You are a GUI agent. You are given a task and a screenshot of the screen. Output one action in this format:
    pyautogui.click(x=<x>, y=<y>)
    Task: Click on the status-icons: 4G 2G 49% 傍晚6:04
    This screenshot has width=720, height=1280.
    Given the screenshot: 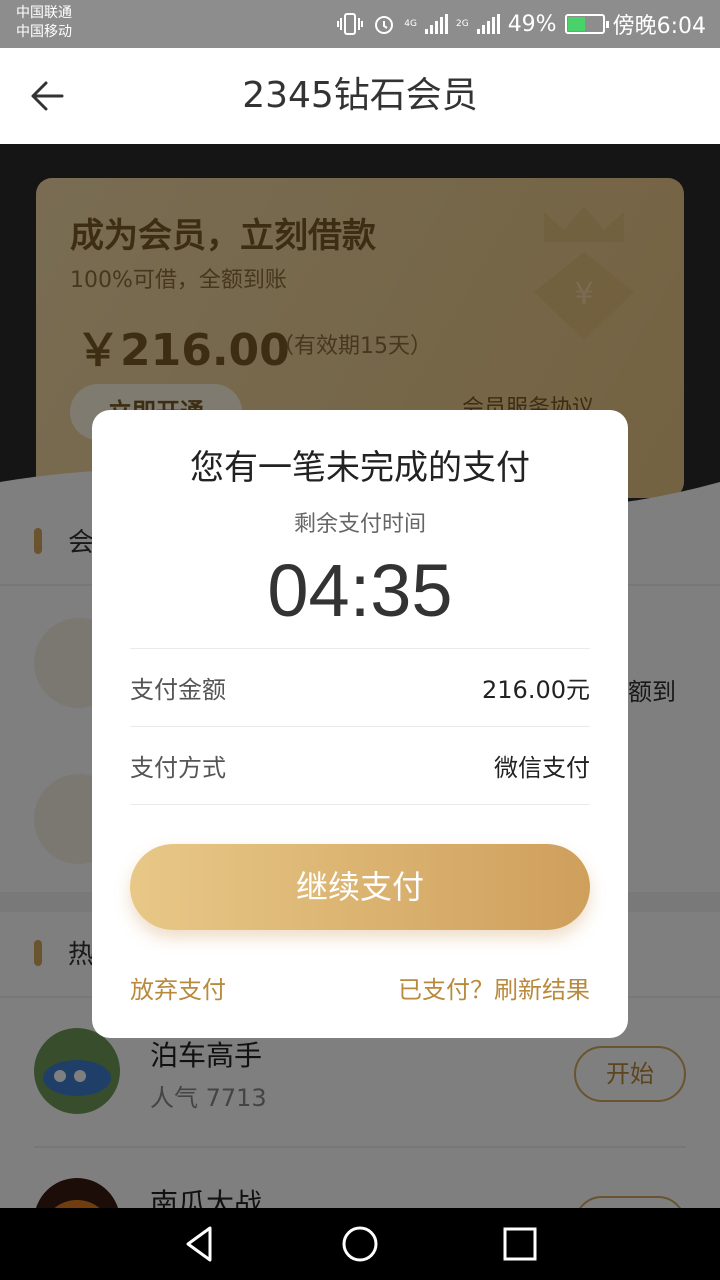 What is the action you would take?
    pyautogui.click(x=521, y=24)
    